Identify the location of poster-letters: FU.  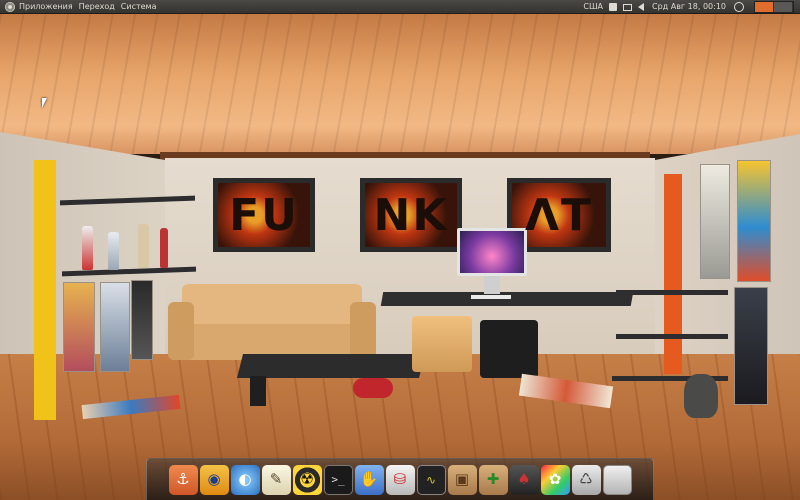
(264, 215).